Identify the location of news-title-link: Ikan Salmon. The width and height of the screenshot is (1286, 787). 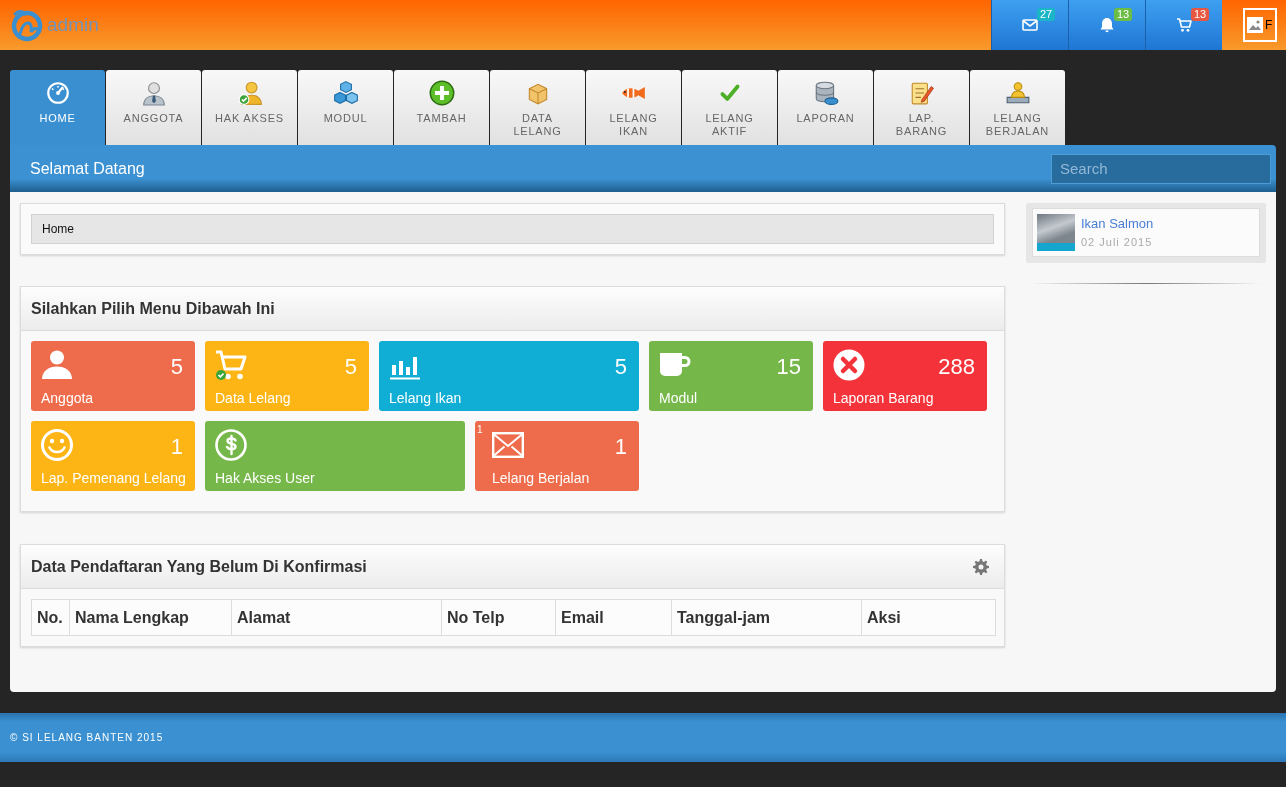
(1117, 224).